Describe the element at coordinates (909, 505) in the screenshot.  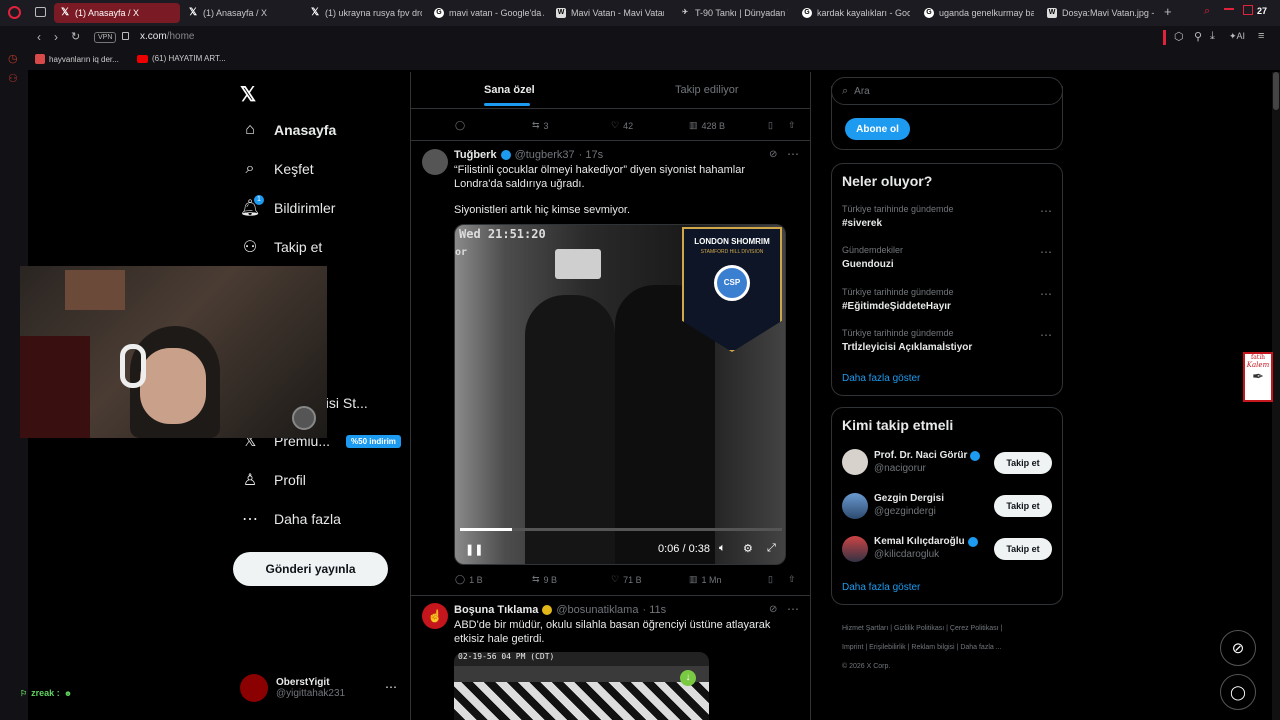
I see `suggestion-1: Gezgin Dergisi @gezgindergi` at that location.